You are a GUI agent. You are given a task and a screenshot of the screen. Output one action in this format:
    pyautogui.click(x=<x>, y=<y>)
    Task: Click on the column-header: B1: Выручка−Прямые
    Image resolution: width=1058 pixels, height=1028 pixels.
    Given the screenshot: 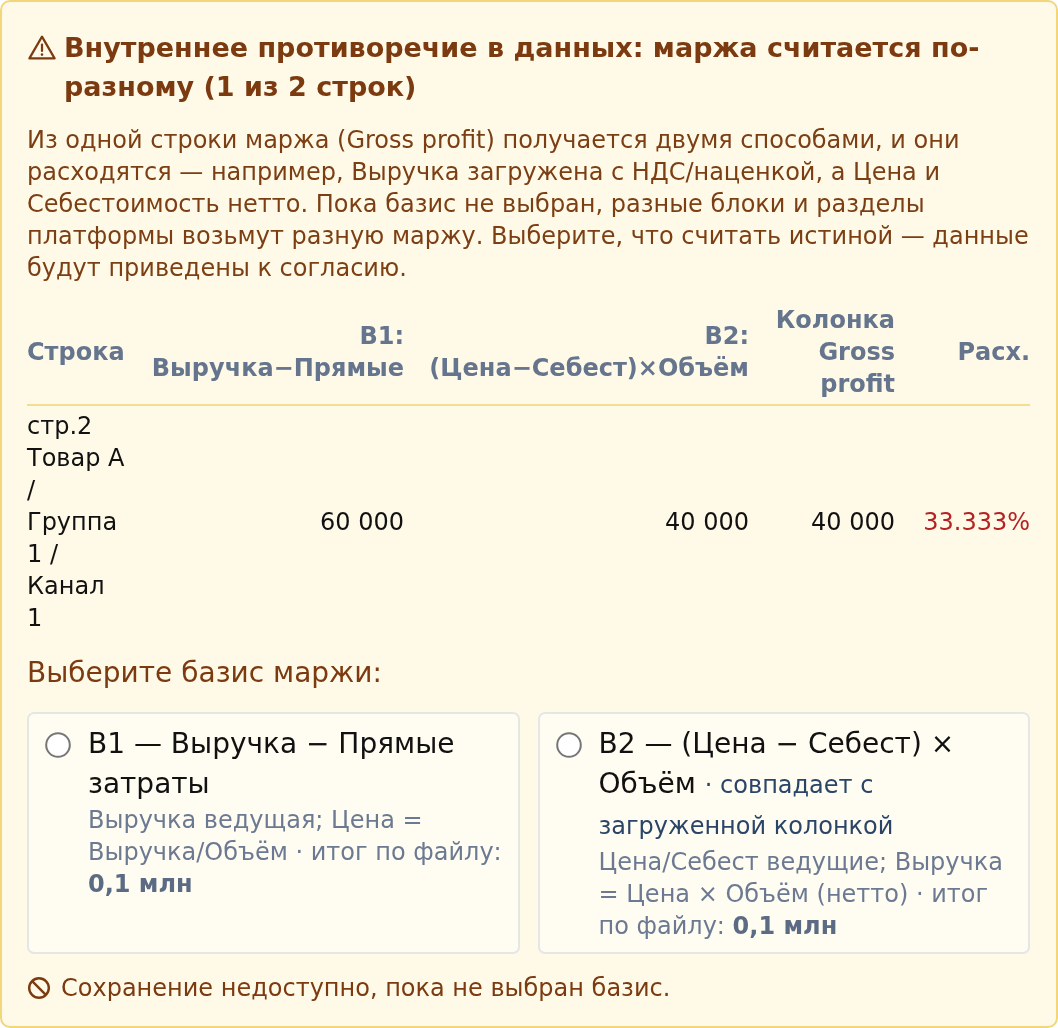 What is the action you would take?
    pyautogui.click(x=264, y=352)
    